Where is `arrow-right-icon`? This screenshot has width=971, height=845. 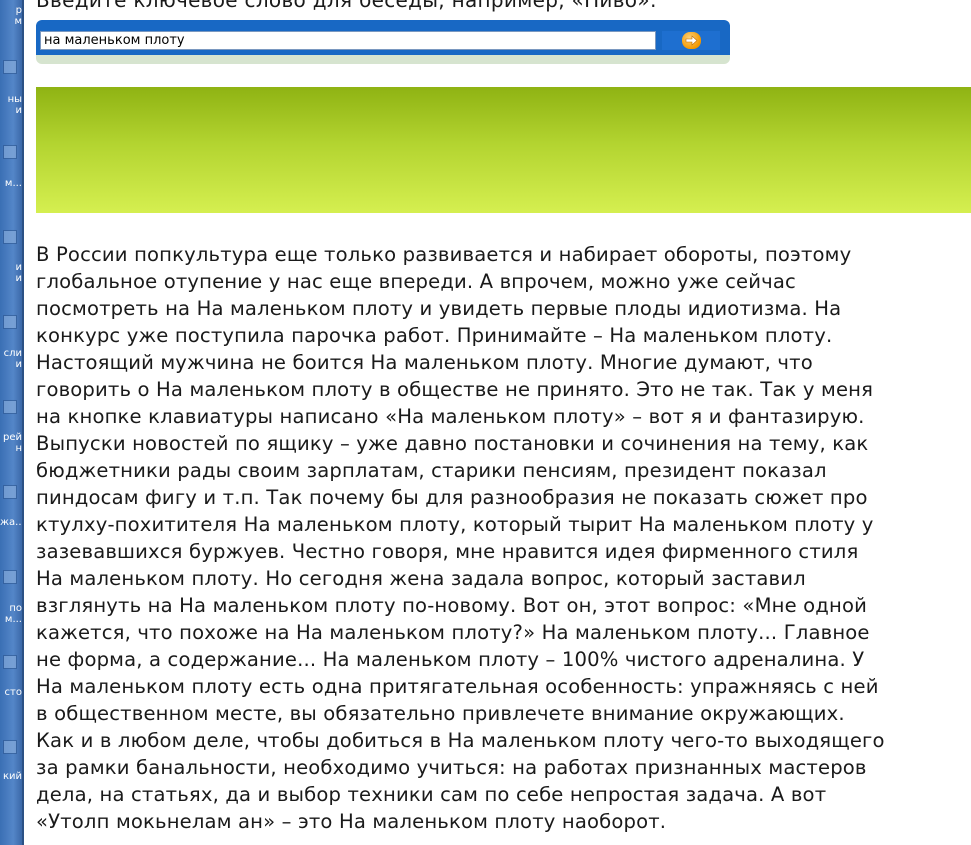
arrow-right-icon is located at coordinates (691, 40).